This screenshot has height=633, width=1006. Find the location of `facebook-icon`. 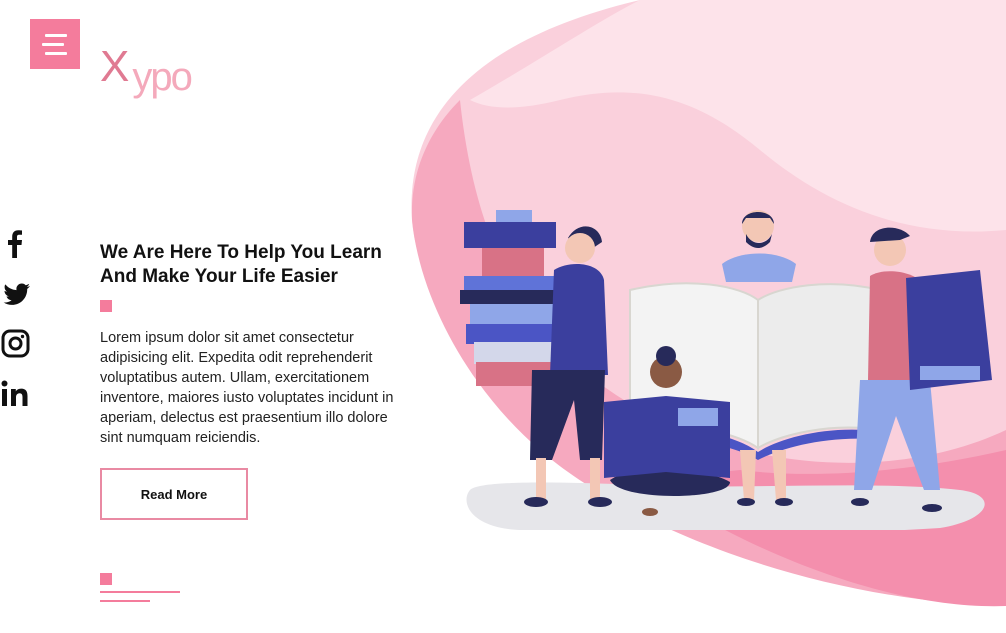

facebook-icon is located at coordinates (16, 244).